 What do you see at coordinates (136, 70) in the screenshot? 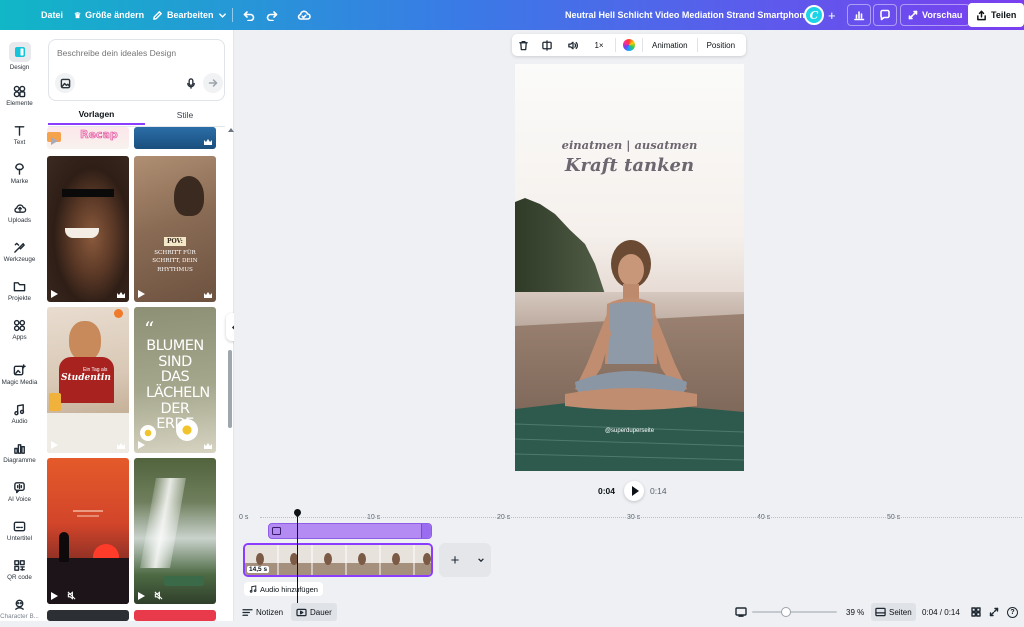
I see `prompt-box` at bounding box center [136, 70].